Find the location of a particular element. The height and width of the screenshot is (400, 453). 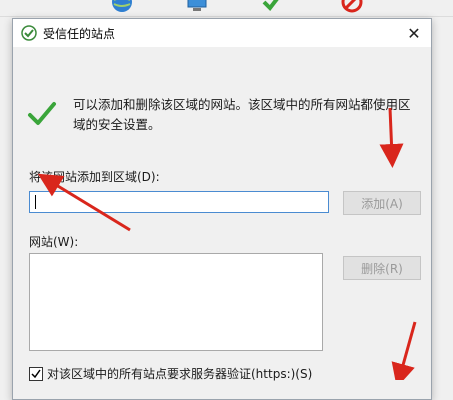

https-checkbox is located at coordinates (36, 373).